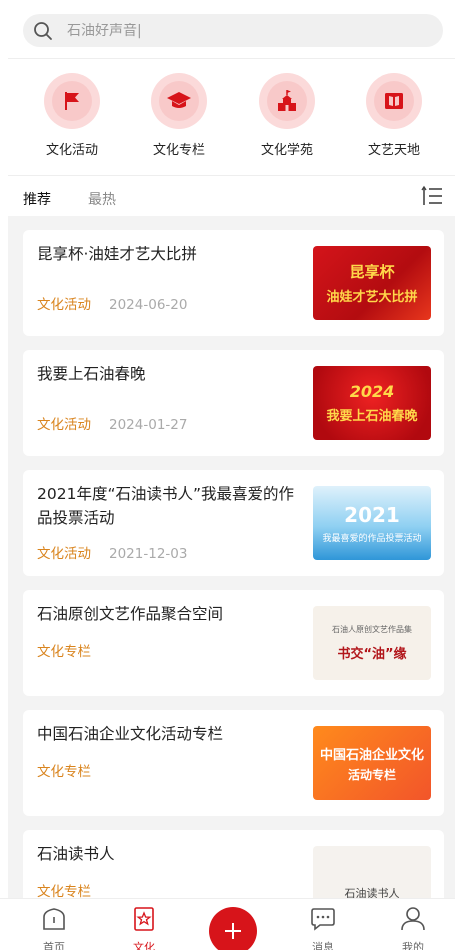  Describe the element at coordinates (144, 945) in the screenshot. I see `nav-label: 文化` at that location.